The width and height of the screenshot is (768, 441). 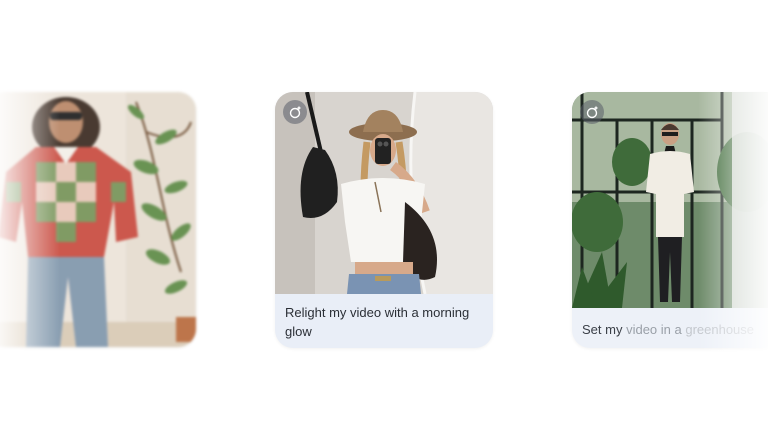 I want to click on prompt-card-left, so click(x=98, y=219).